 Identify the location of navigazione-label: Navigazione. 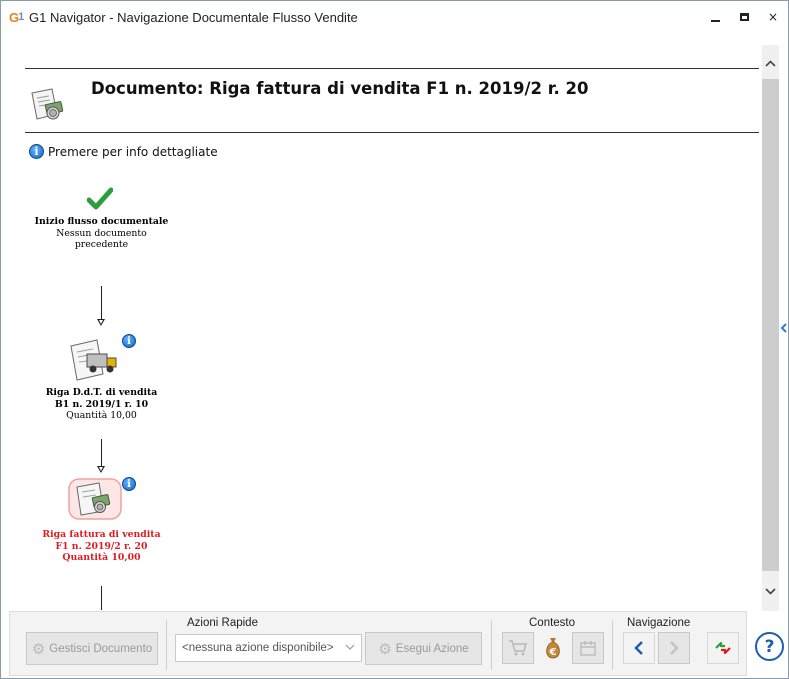
(659, 623).